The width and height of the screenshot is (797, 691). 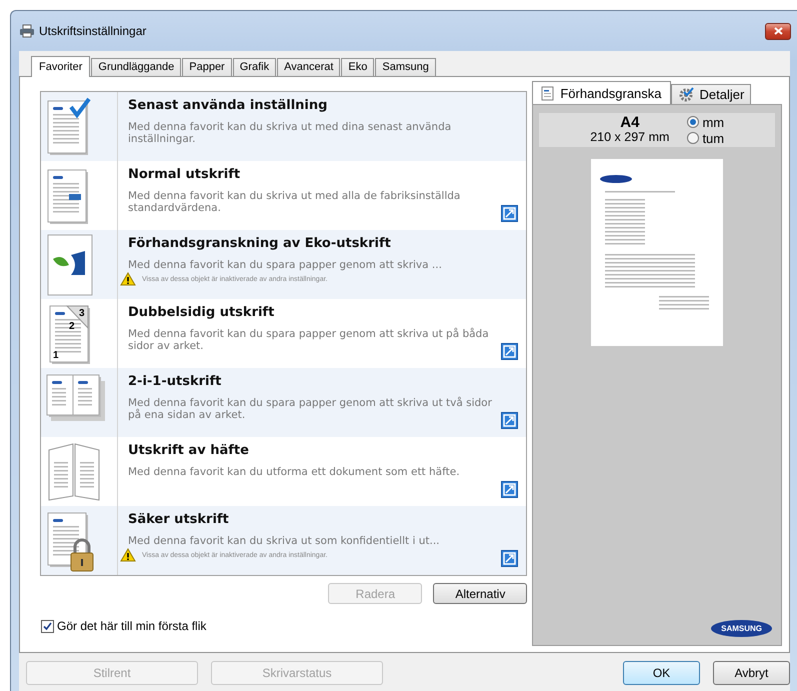 I want to click on tab: Samsung, so click(x=405, y=67).